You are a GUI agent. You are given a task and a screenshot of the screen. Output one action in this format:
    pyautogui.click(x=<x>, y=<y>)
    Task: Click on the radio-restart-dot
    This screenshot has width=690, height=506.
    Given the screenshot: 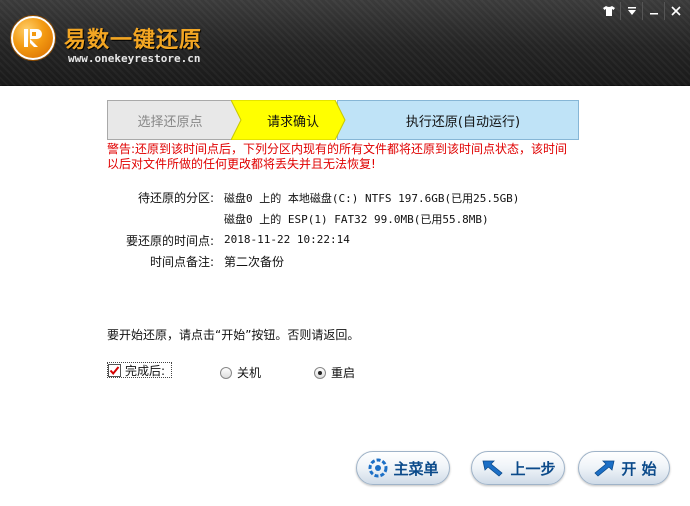 What is the action you would take?
    pyautogui.click(x=320, y=372)
    